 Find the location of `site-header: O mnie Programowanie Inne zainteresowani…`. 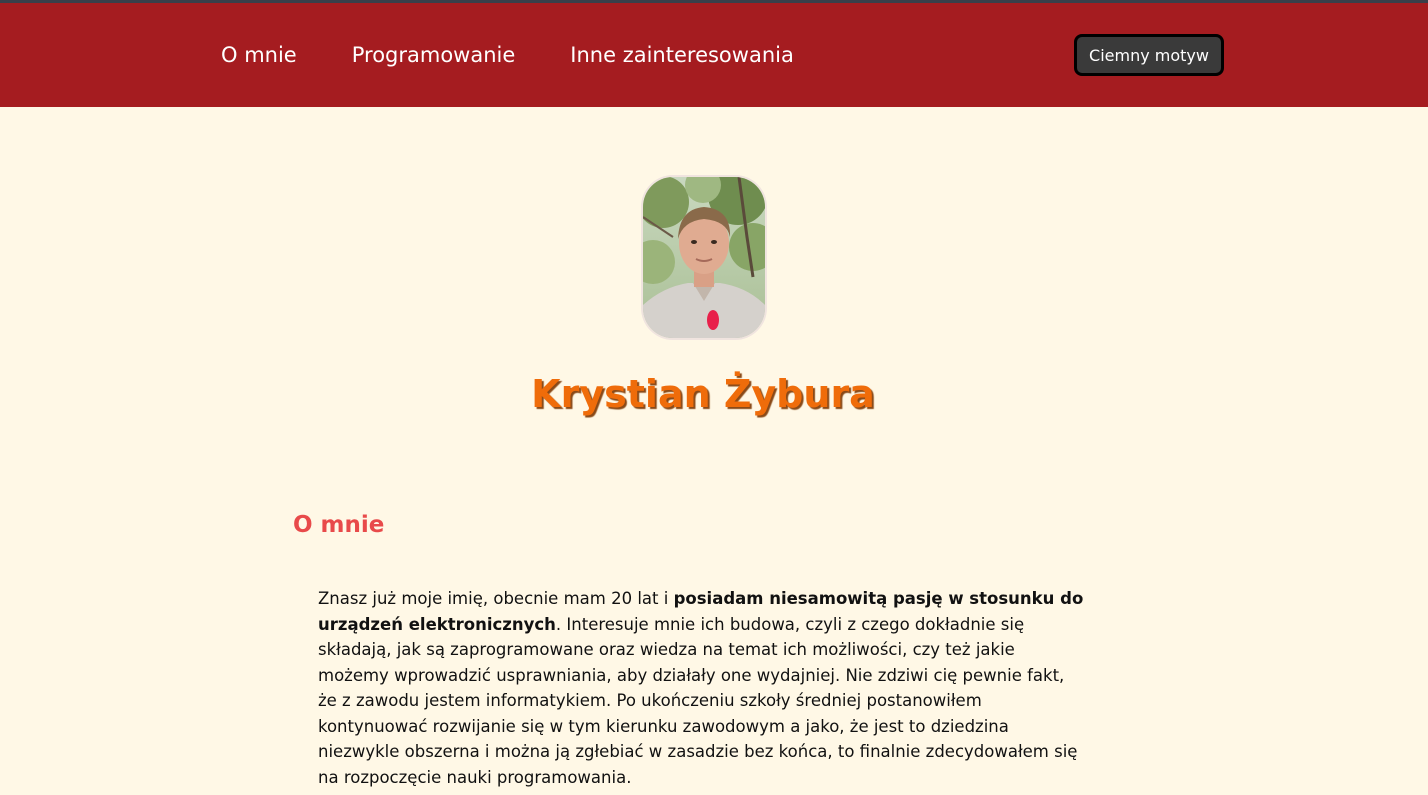

site-header: O mnie Programowanie Inne zainteresowani… is located at coordinates (714, 55).